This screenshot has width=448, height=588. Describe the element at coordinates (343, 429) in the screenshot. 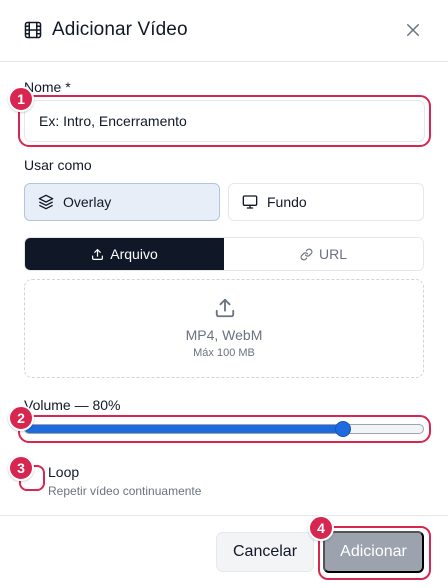

I see `volume-slider-thumb` at that location.